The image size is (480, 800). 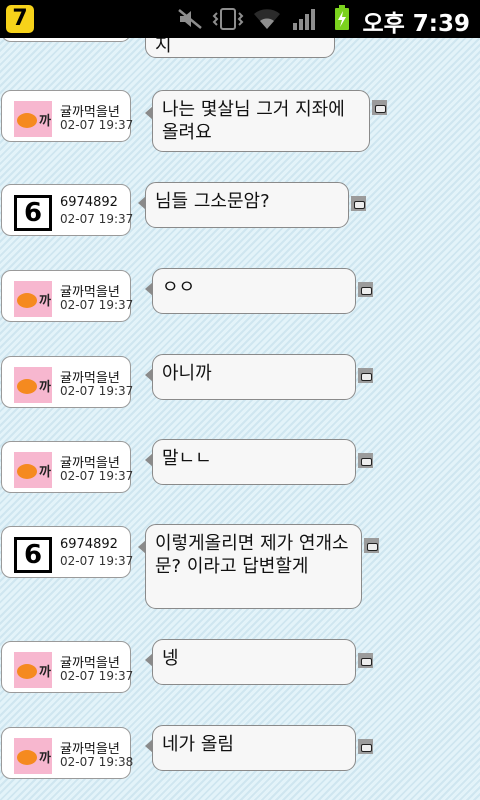 I want to click on signal-icon, so click(x=304, y=19).